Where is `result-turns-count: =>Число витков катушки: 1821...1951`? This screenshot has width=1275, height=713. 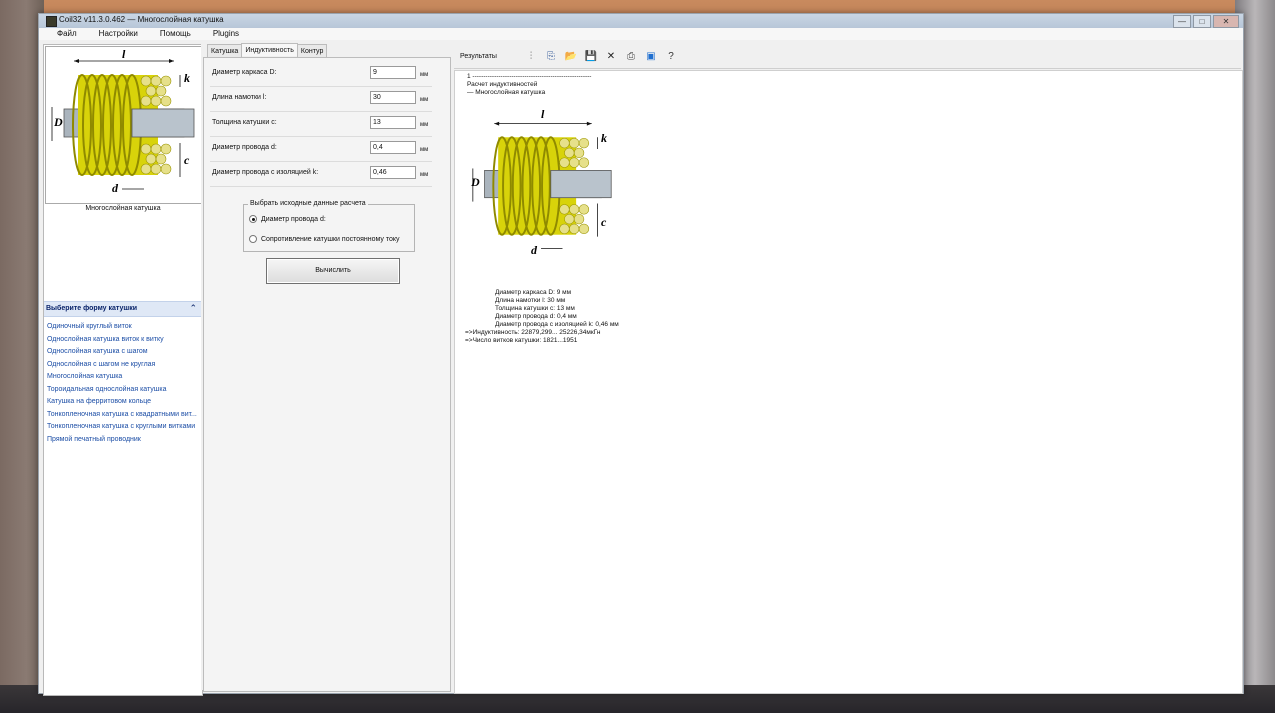 result-turns-count: =>Число витков катушки: 1821...1951 is located at coordinates (521, 340).